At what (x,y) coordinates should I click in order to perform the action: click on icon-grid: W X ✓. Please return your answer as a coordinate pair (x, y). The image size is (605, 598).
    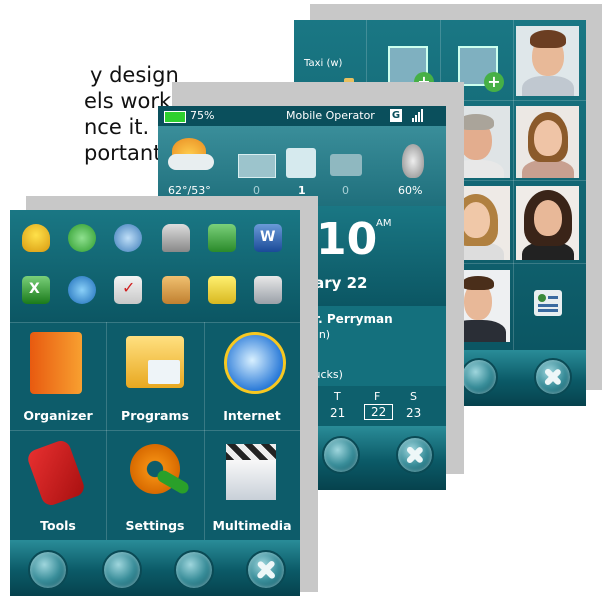
    Looking at the image, I should click on (155, 266).